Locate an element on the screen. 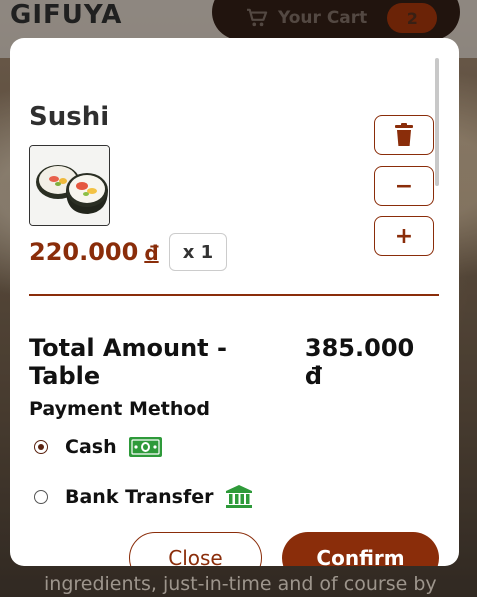 Image resolution: width=477 pixels, height=597 pixels. section-divider is located at coordinates (234, 295).